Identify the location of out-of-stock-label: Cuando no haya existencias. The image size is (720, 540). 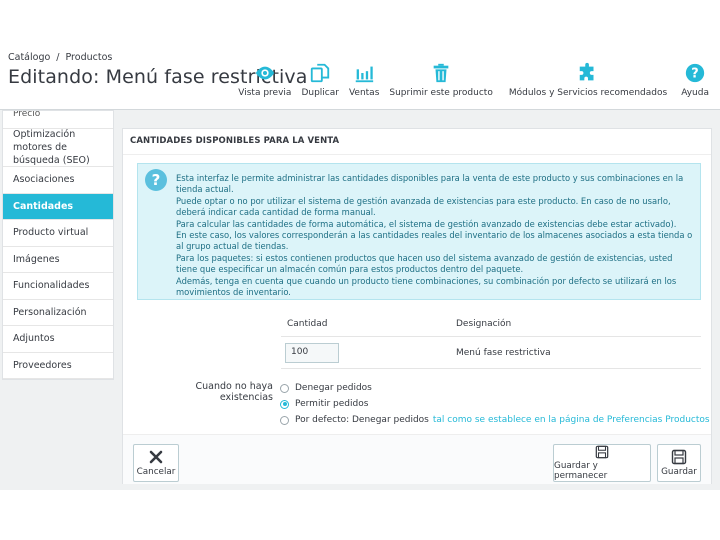
(234, 392).